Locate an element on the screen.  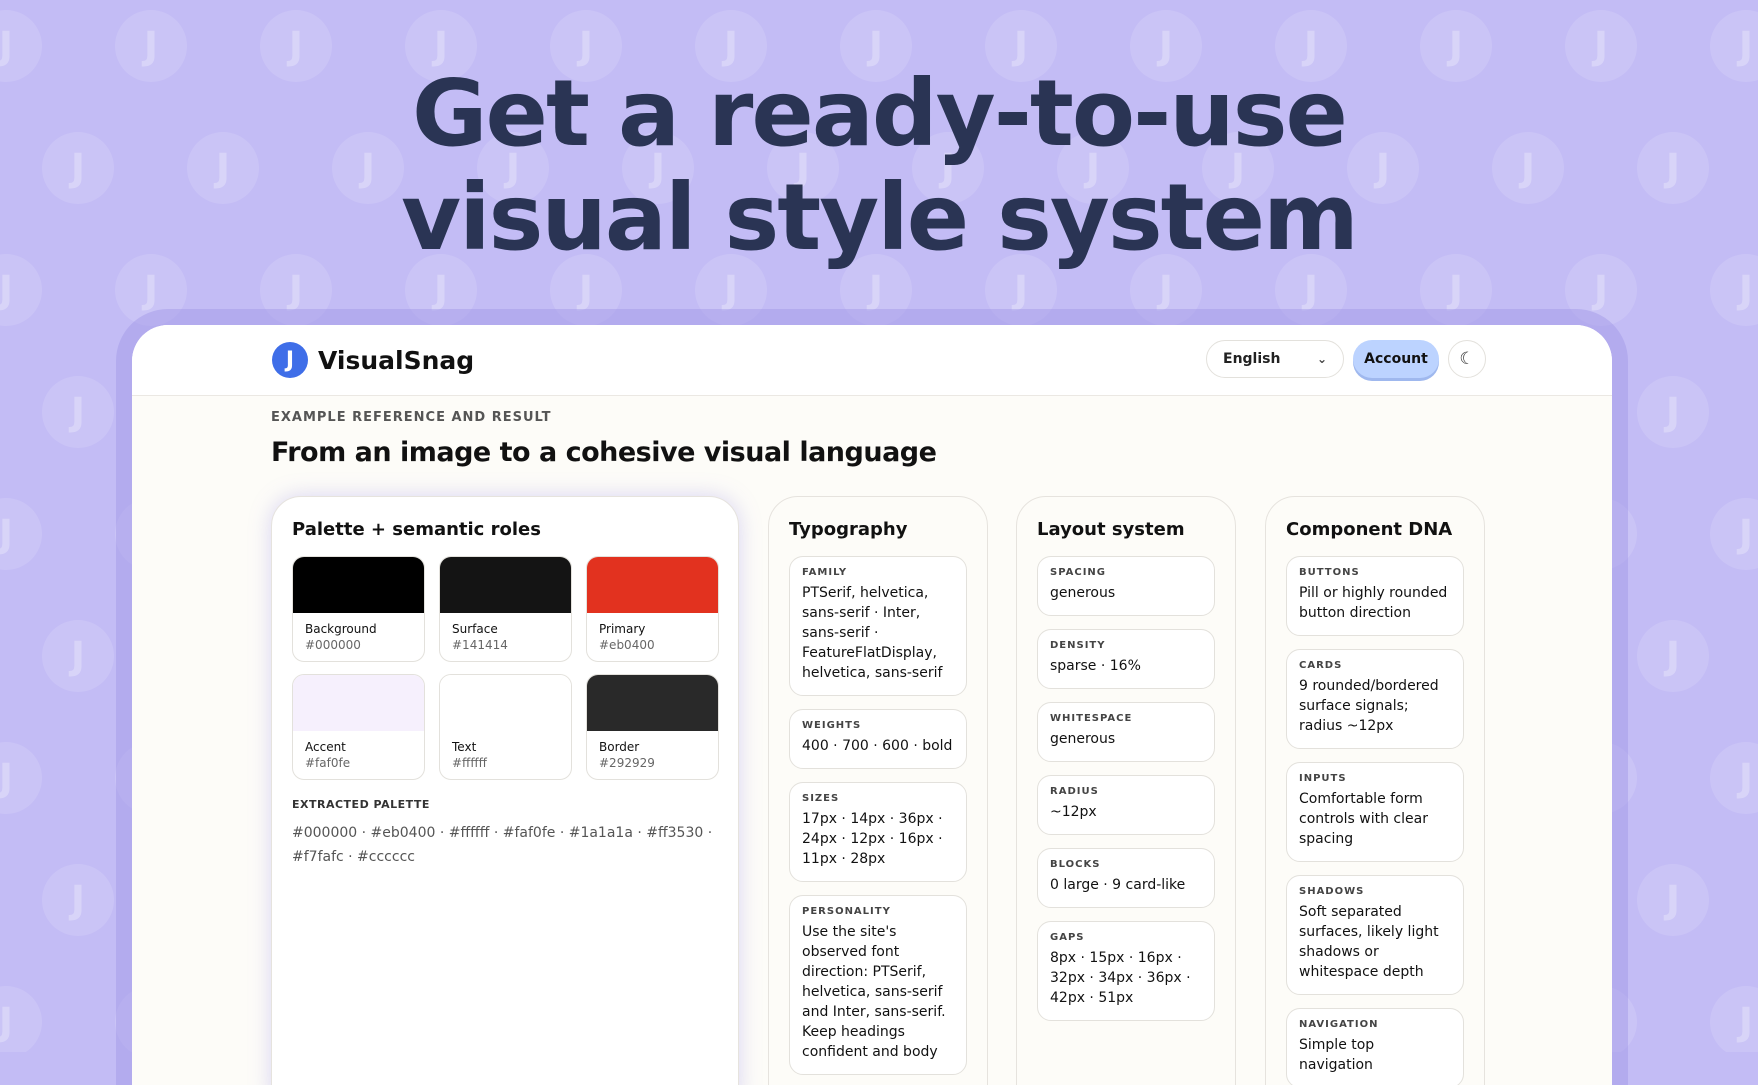
language-value: English is located at coordinates (1252, 359).